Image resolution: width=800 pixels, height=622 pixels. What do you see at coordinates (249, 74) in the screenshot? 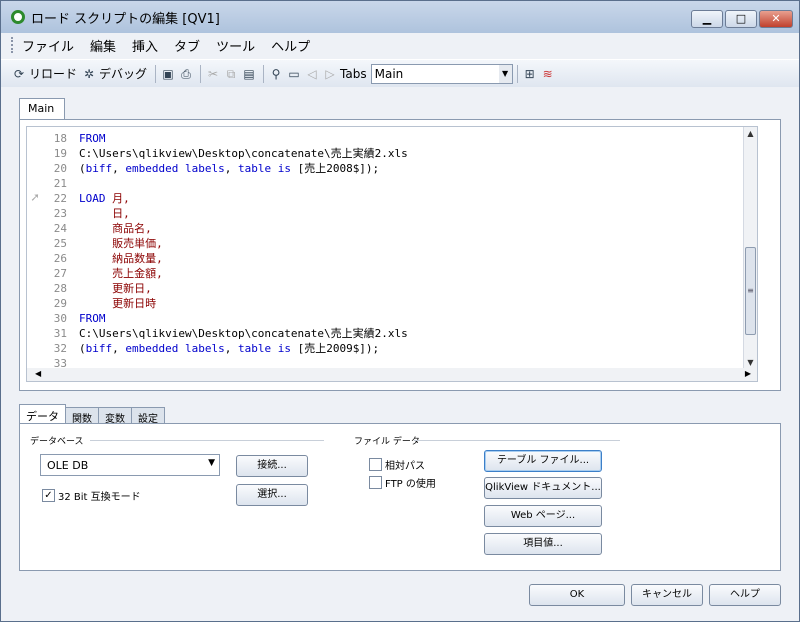
I see `paste-icon: ▤` at bounding box center [249, 74].